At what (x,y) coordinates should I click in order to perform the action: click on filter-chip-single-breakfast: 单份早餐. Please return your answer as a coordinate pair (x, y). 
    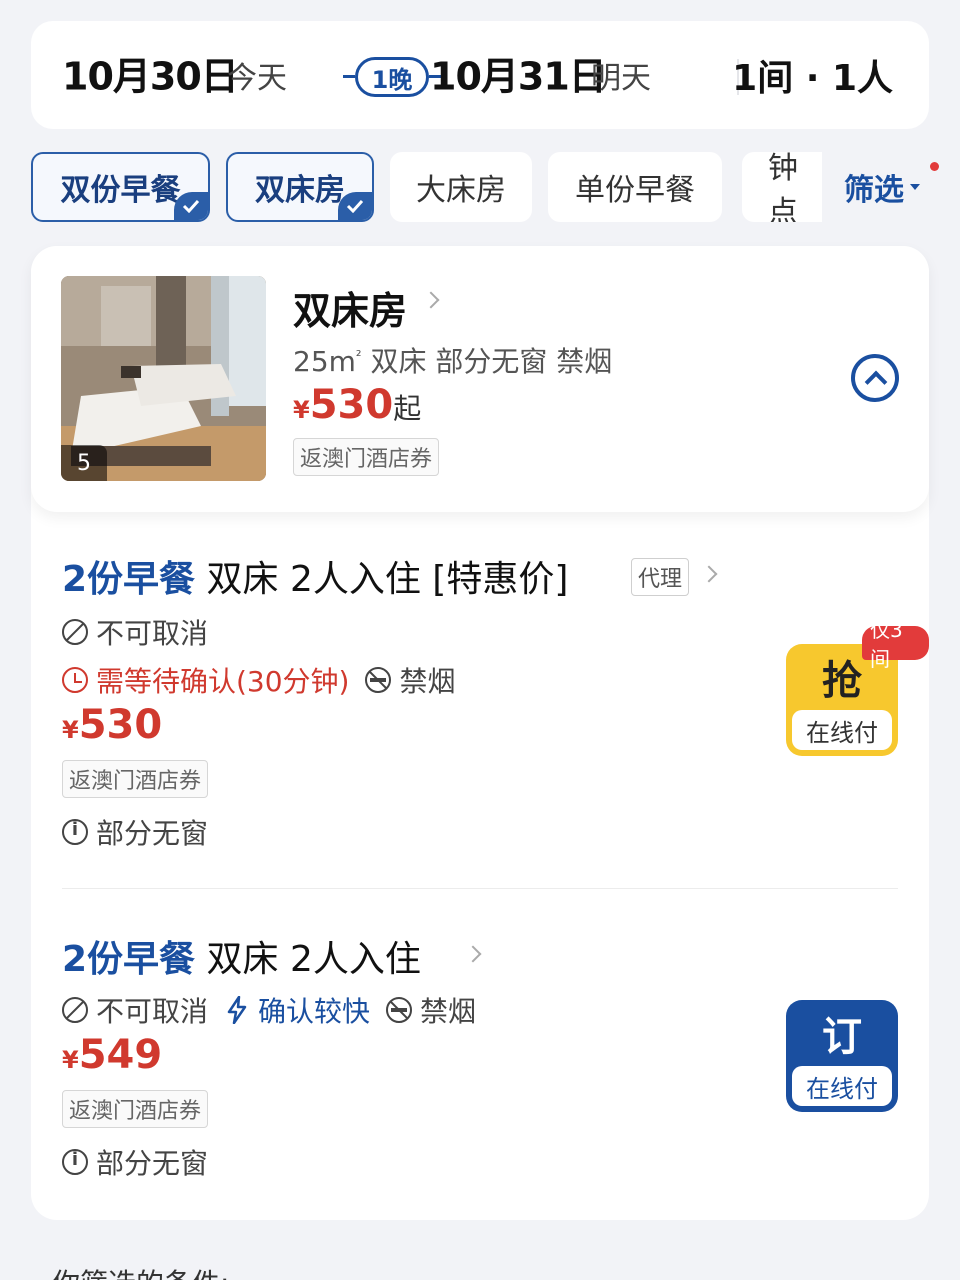
    Looking at the image, I should click on (635, 187).